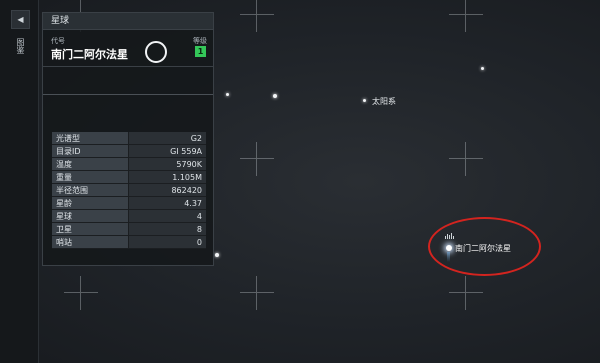  I want to click on table-row: 重量 1.105M, so click(129, 177).